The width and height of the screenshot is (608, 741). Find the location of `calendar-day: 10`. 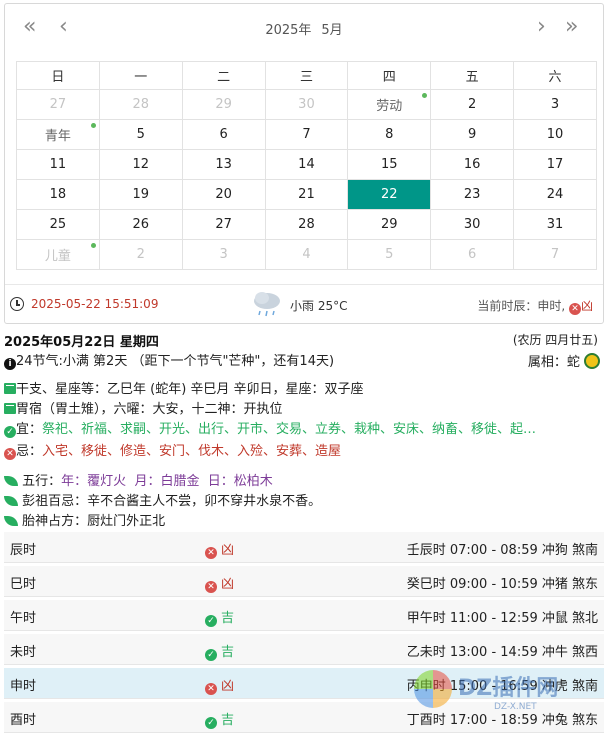

calendar-day: 10 is located at coordinates (555, 134).